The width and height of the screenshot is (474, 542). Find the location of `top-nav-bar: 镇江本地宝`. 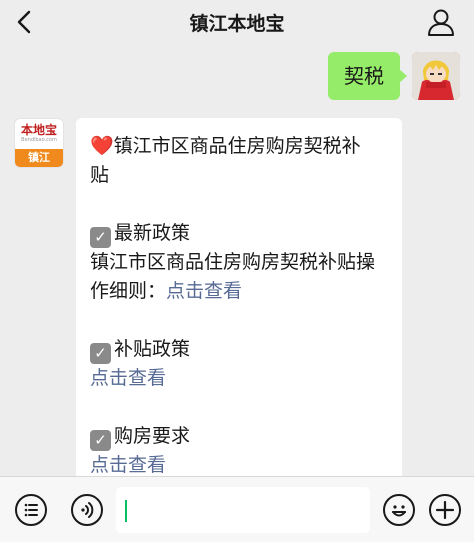

top-nav-bar: 镇江本地宝 is located at coordinates (237, 22).